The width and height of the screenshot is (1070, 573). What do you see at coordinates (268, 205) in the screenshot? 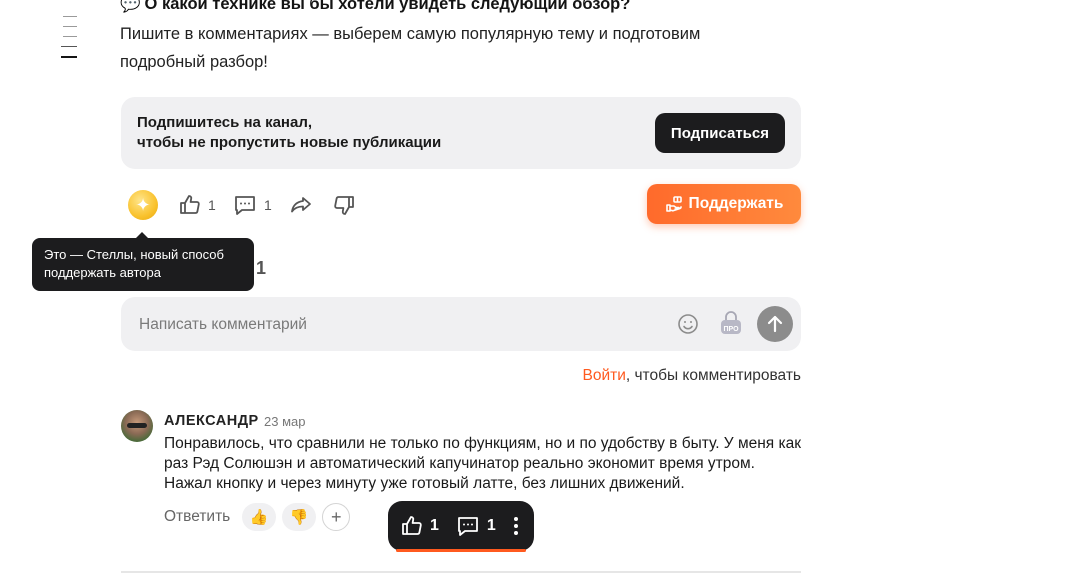
I see `comment-count: 1` at bounding box center [268, 205].